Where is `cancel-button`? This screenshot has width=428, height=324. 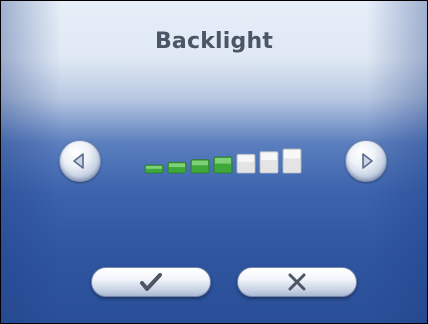
cancel-button is located at coordinates (297, 282).